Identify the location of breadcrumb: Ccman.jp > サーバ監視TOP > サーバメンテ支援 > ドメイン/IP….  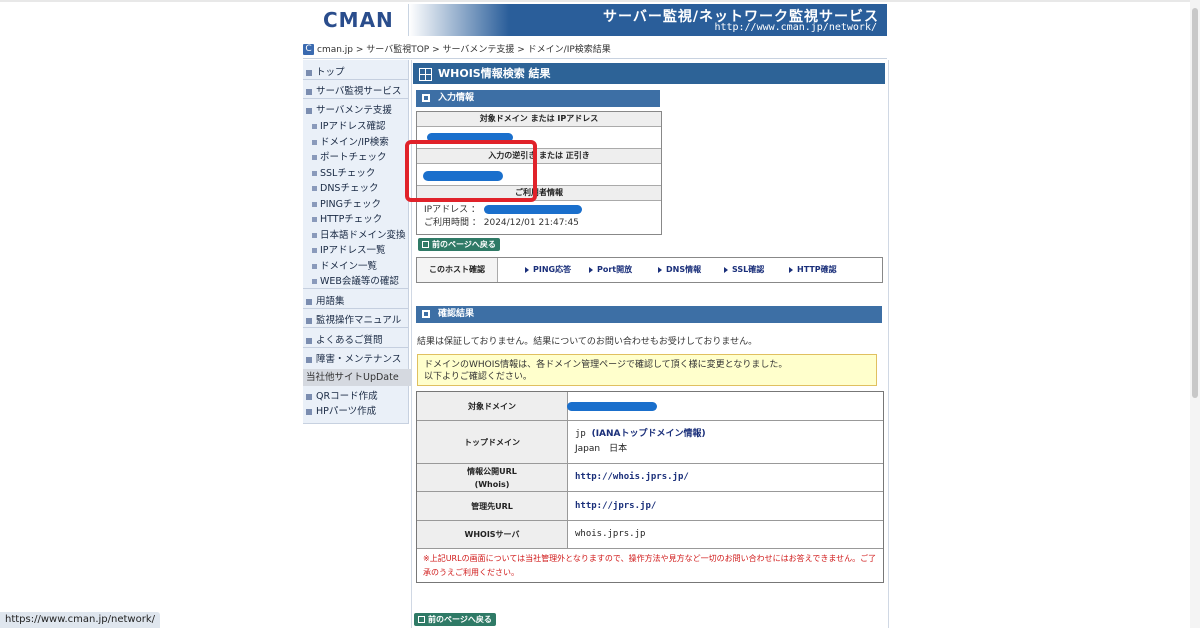
(595, 50).